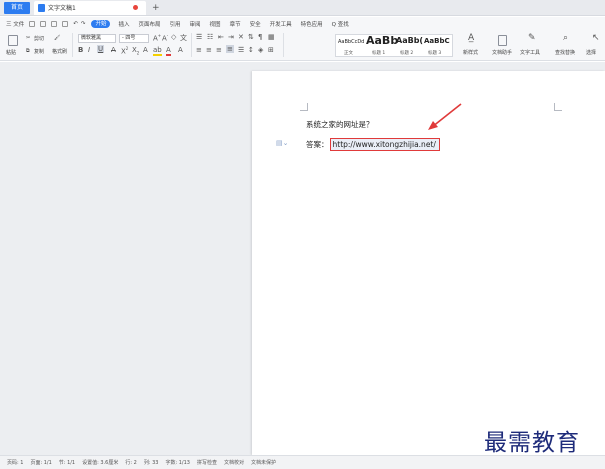 The height and width of the screenshot is (469, 605). Describe the element at coordinates (15, 462) in the screenshot. I see `status-page-number: 页码: 1` at that location.